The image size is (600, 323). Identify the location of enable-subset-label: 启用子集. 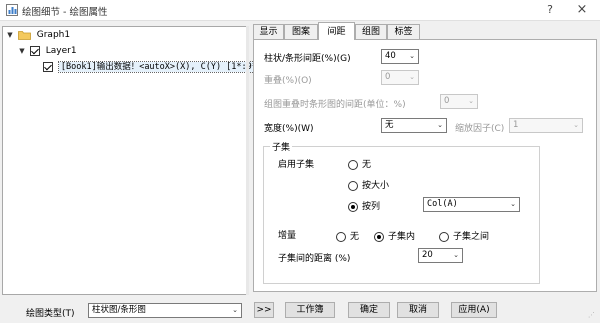
(296, 165).